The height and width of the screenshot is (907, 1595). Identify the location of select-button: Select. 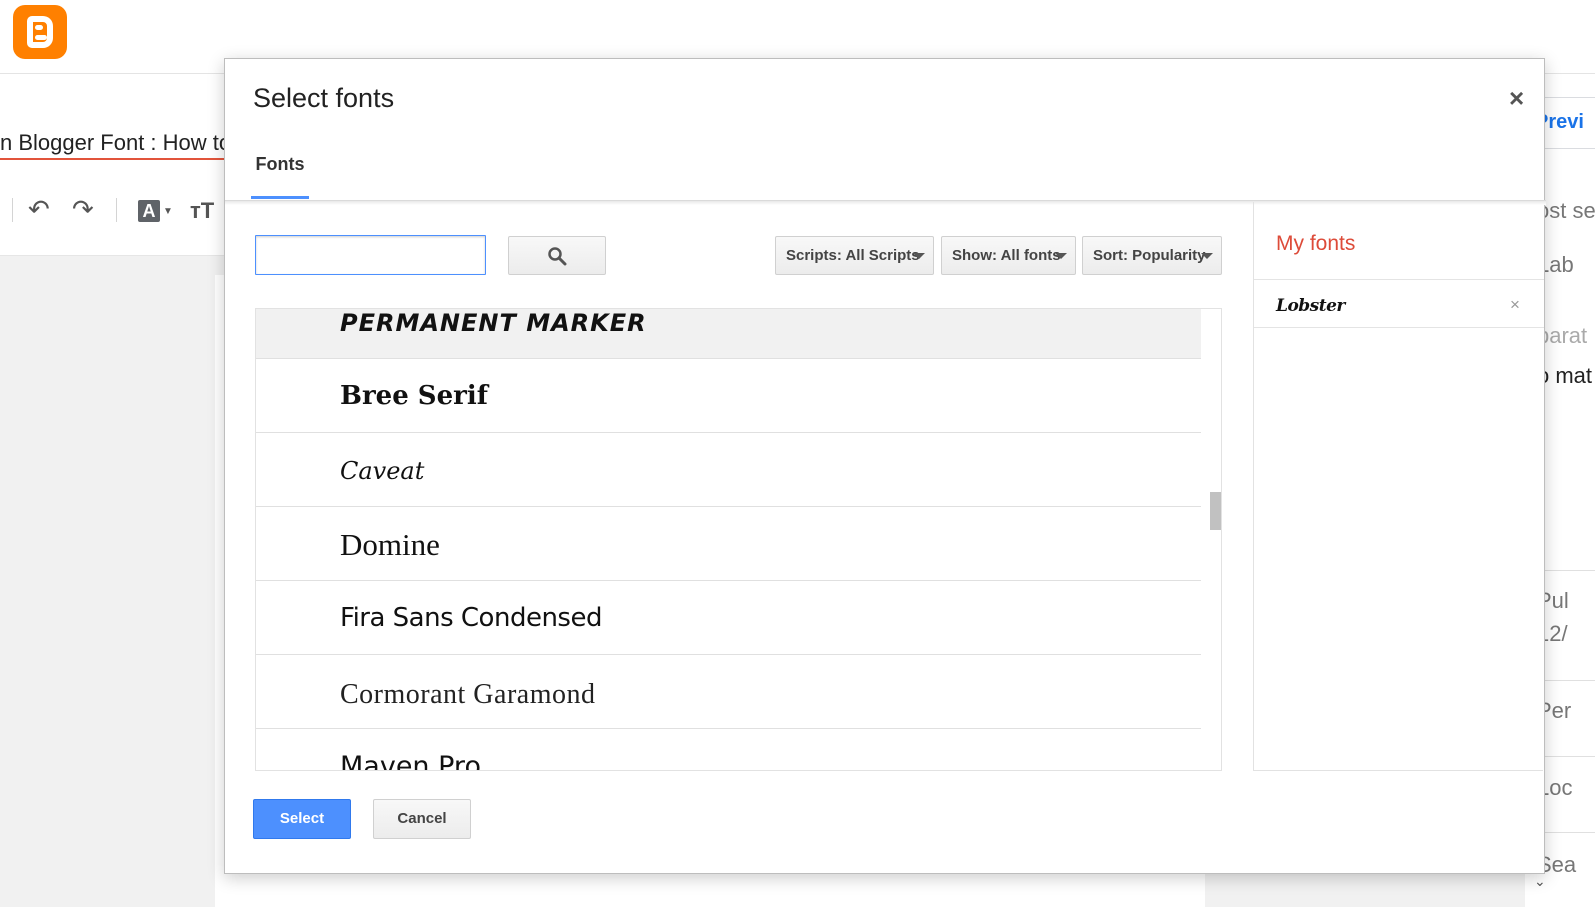
(302, 819).